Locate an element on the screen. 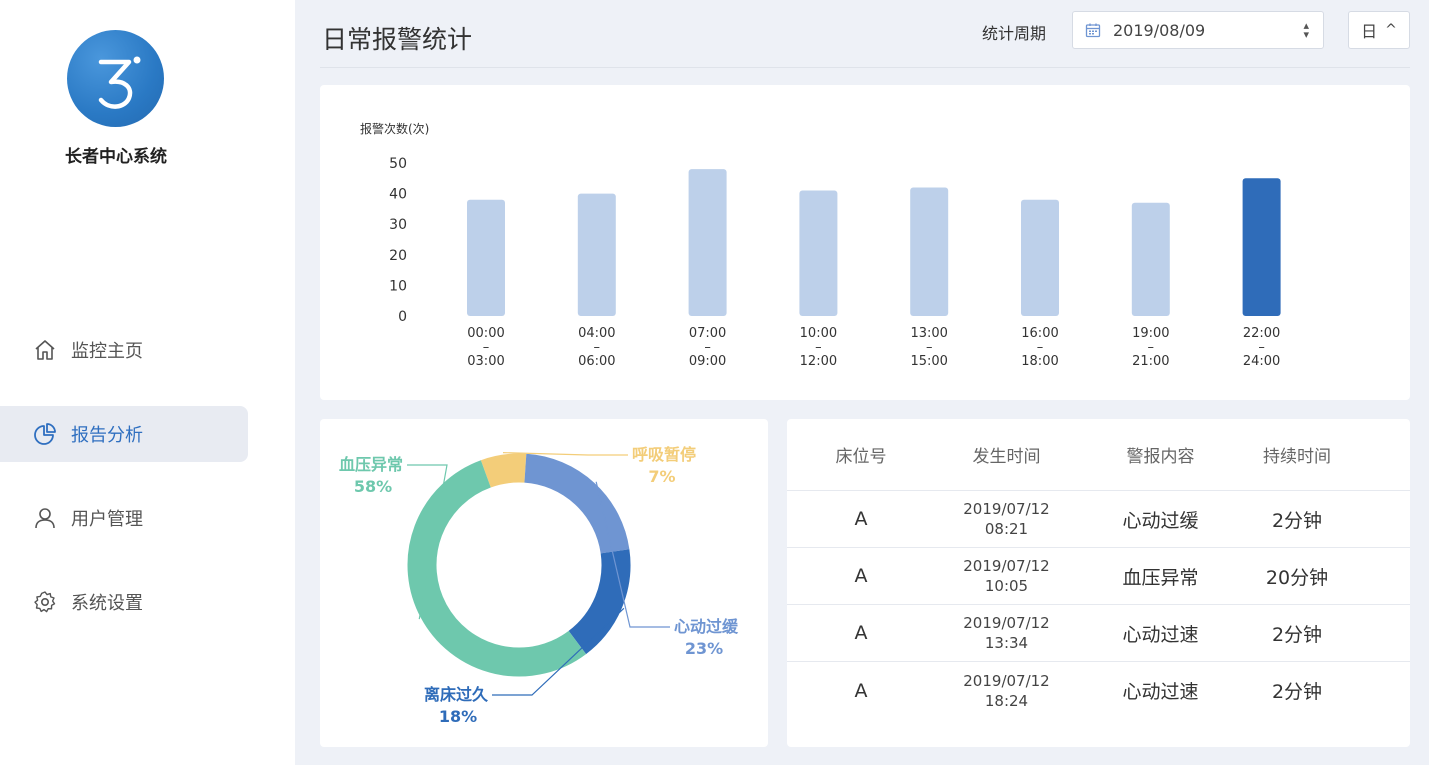 This screenshot has height=765, width=1429. x-tick-label: 07:00 is located at coordinates (707, 333).